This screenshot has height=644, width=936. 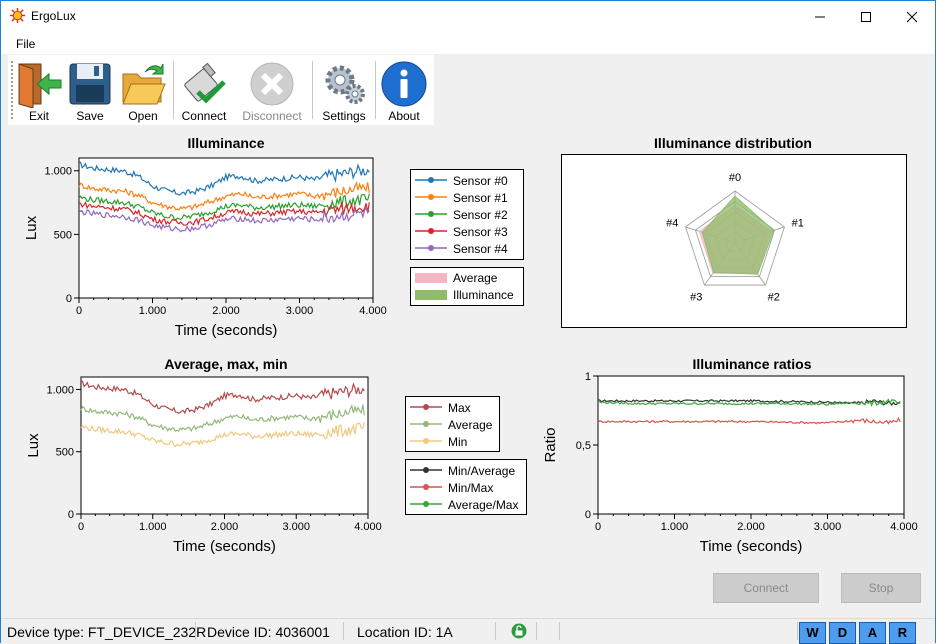 I want to click on about-label: About, so click(x=404, y=116).